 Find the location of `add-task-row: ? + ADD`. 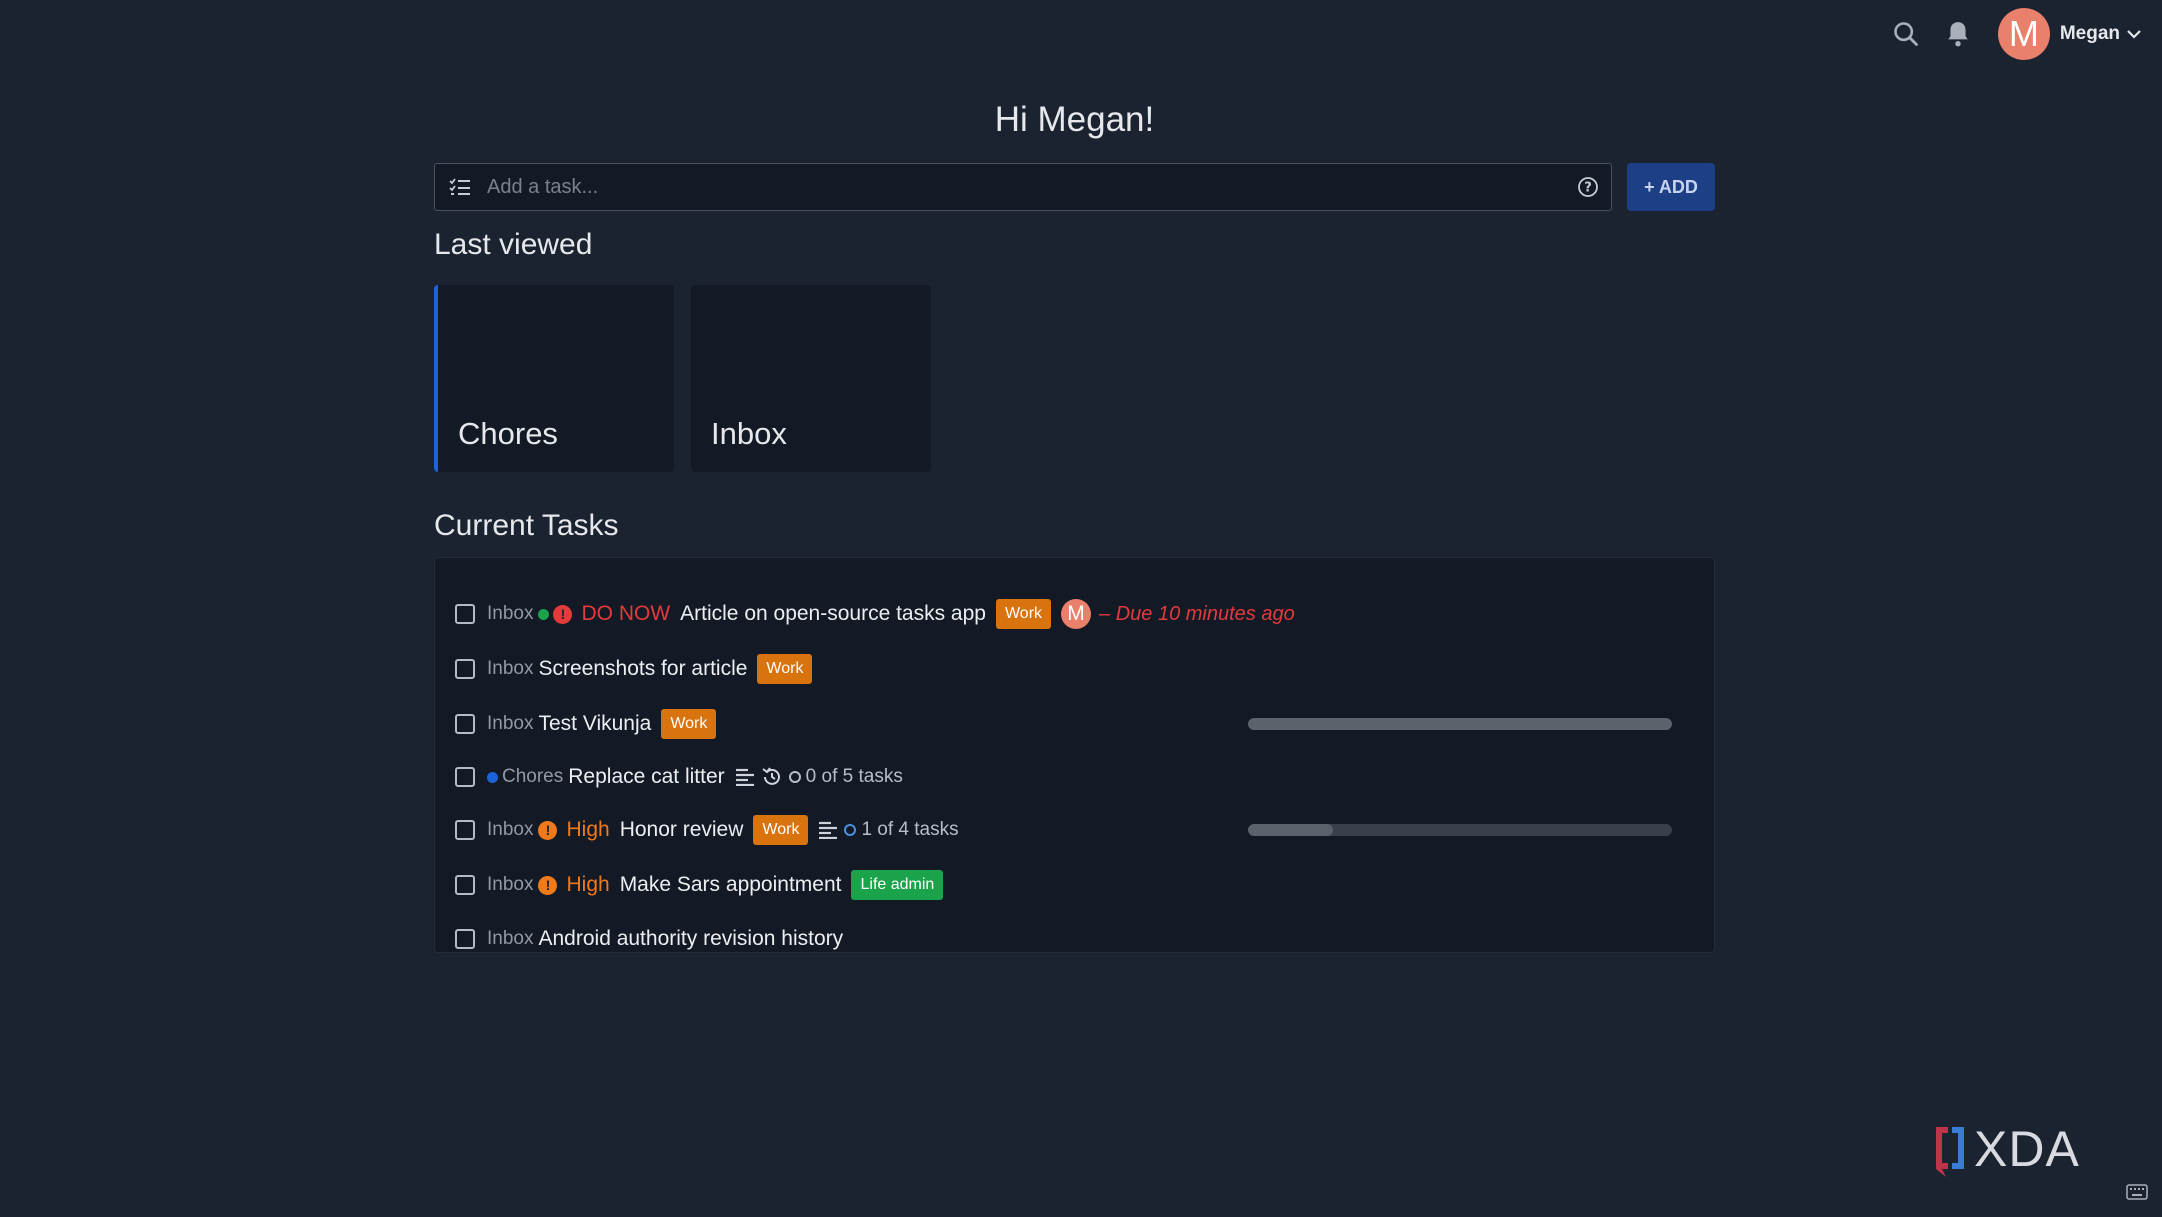

add-task-row: ? + ADD is located at coordinates (1074, 187).